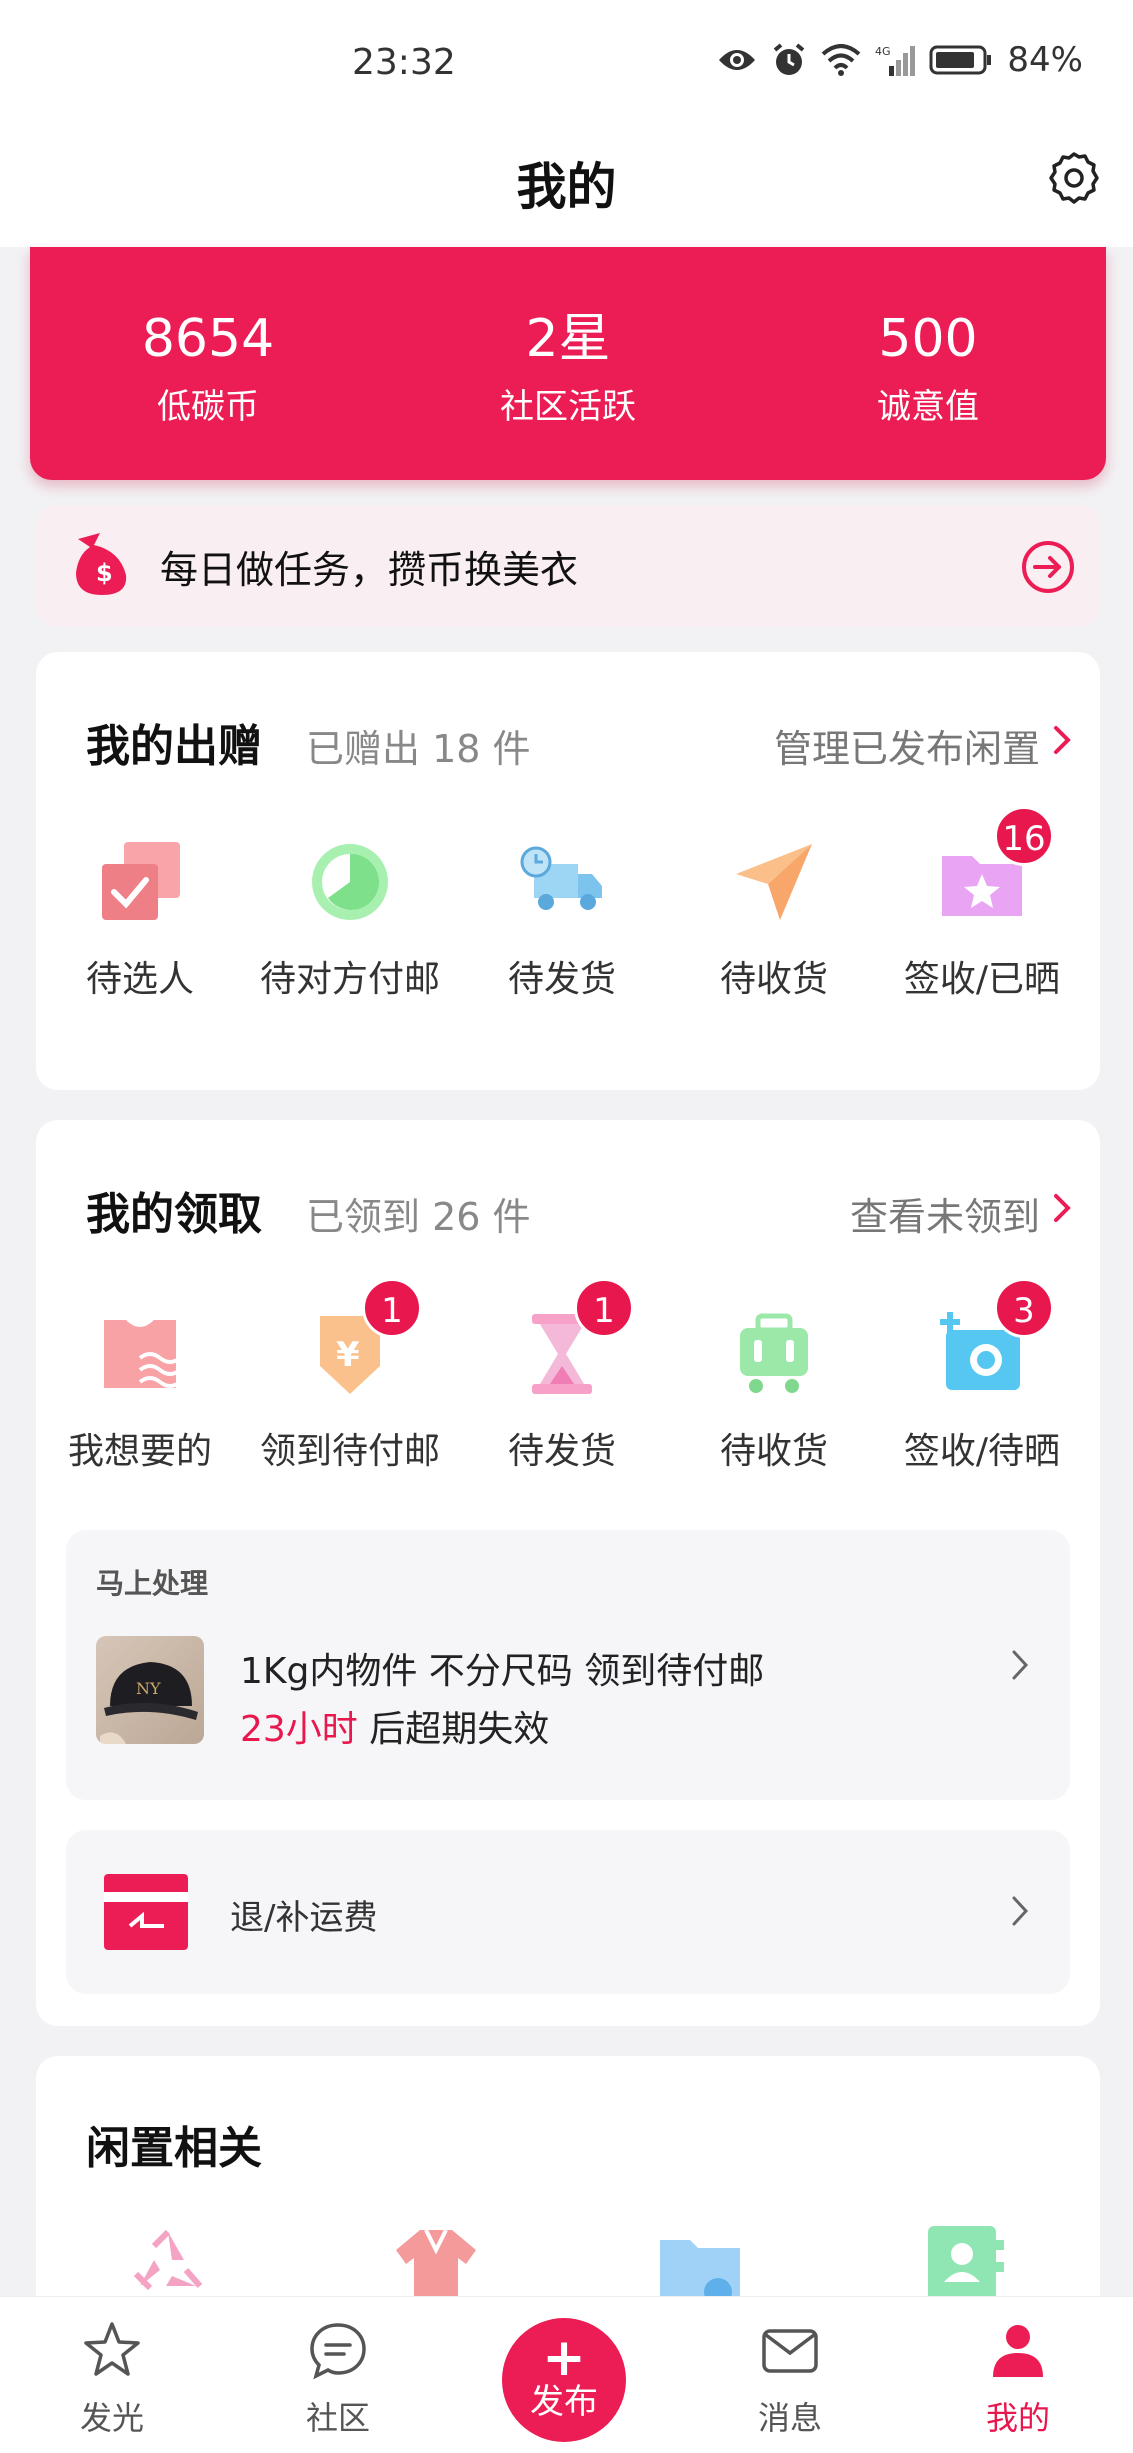  I want to click on contact-book-icon, so click(964, 2264).